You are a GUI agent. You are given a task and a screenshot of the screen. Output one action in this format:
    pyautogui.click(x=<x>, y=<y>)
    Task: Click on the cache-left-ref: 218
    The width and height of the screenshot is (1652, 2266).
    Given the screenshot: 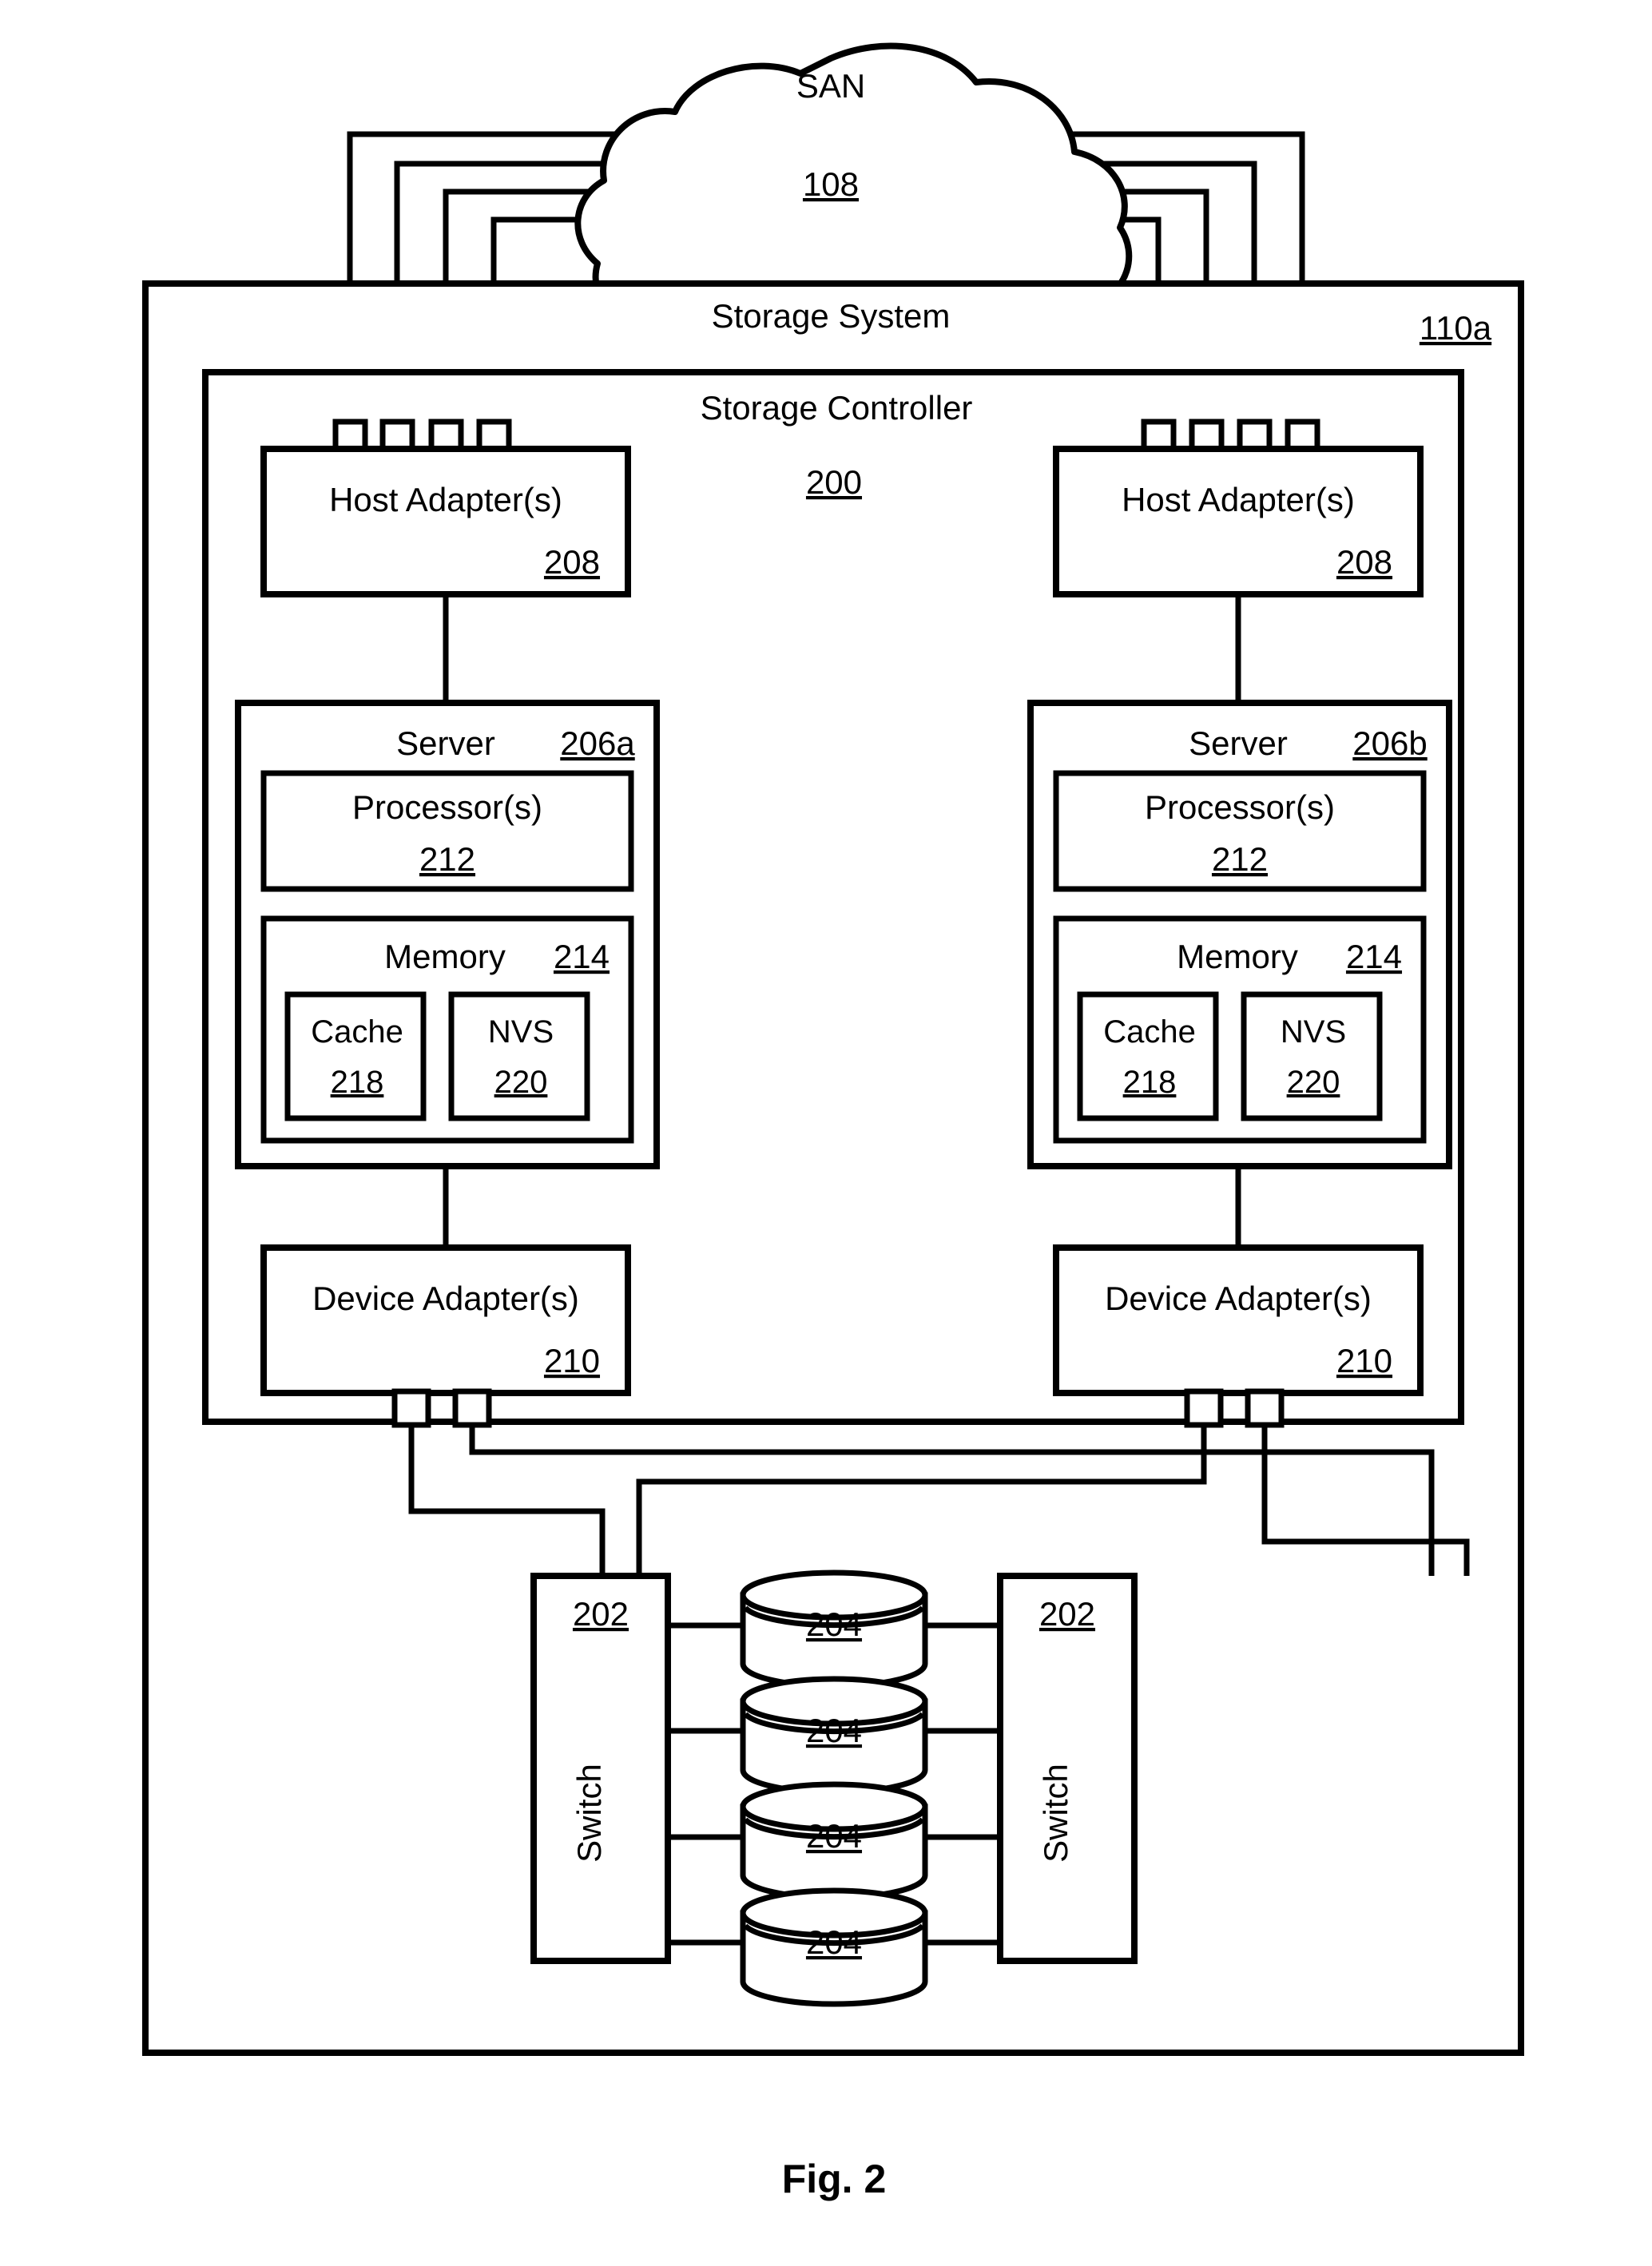 What is the action you would take?
    pyautogui.click(x=357, y=1082)
    